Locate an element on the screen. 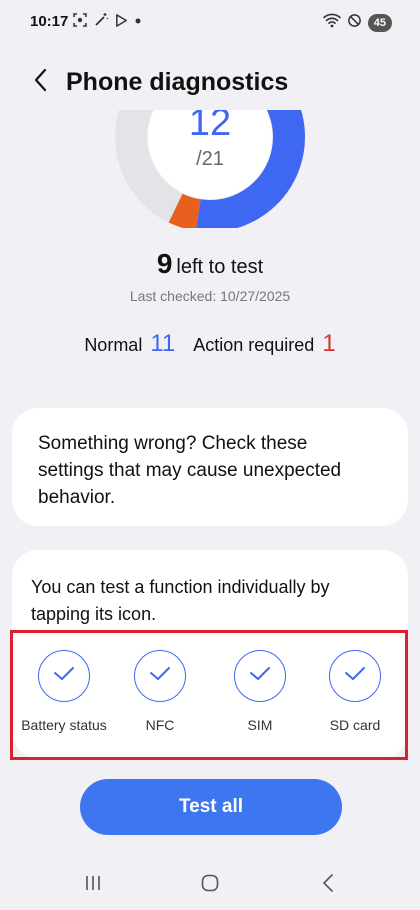 This screenshot has width=420, height=910. result-summary: Normal 11 Action required 1 is located at coordinates (210, 344).